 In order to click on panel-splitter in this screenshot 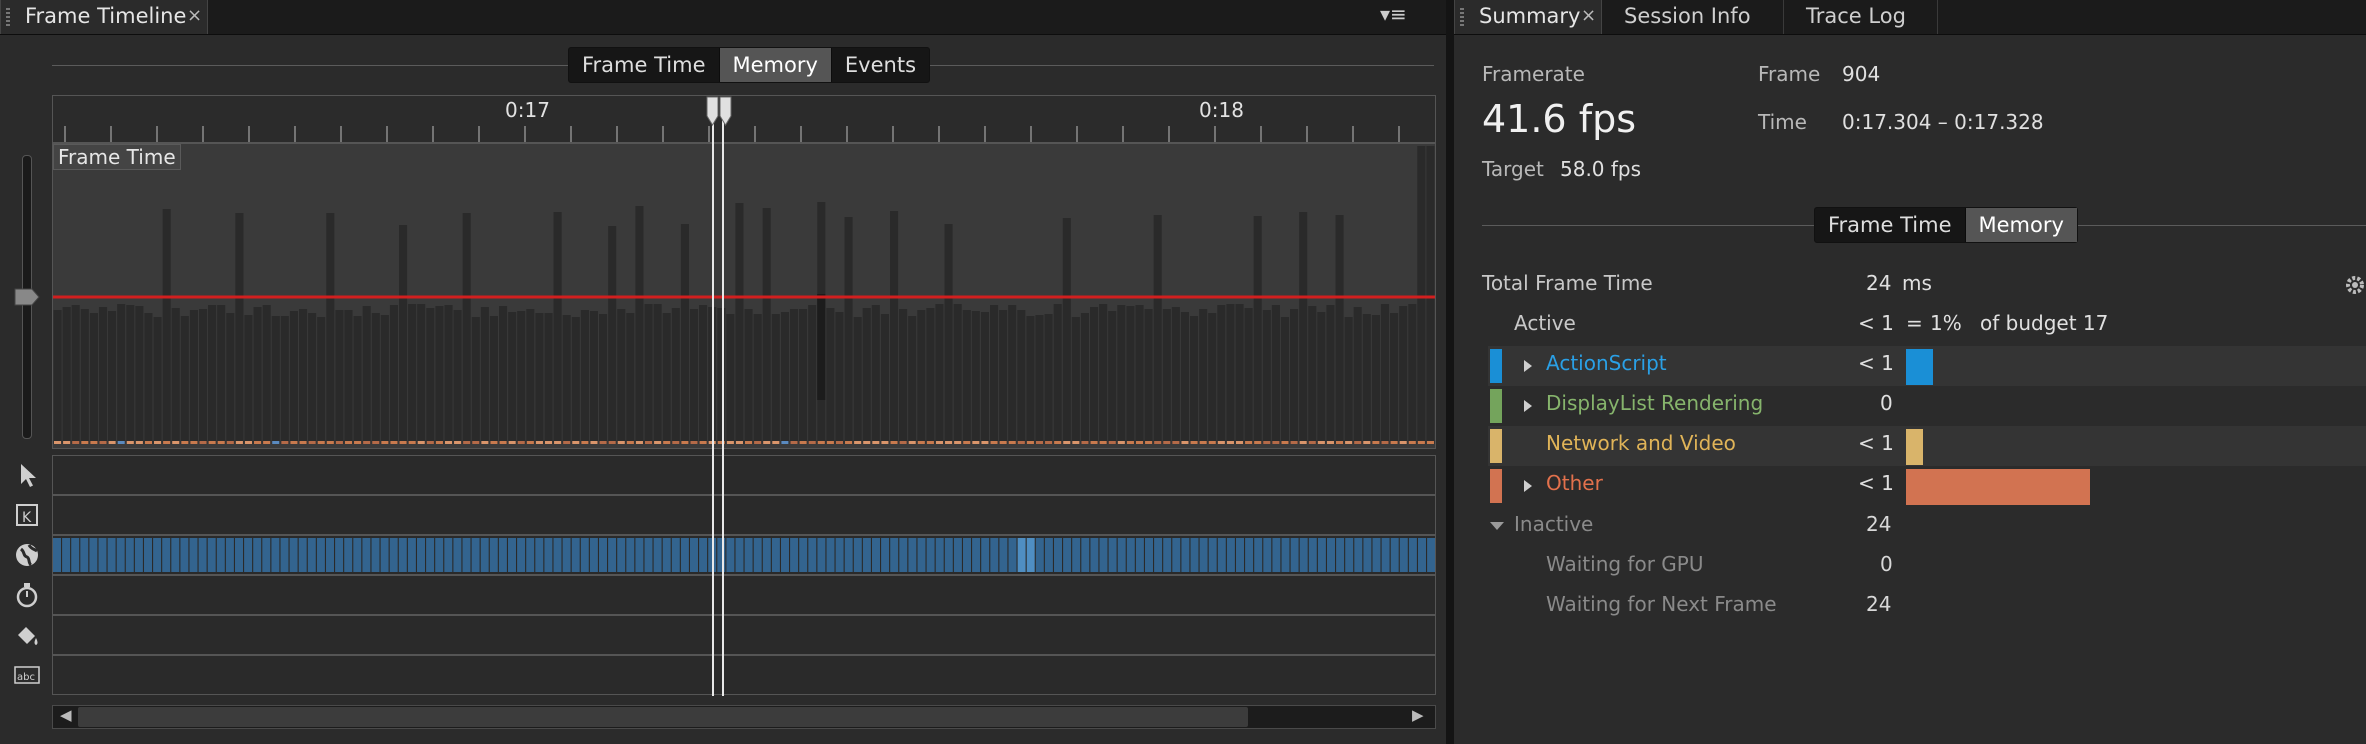, I will do `click(1450, 372)`.